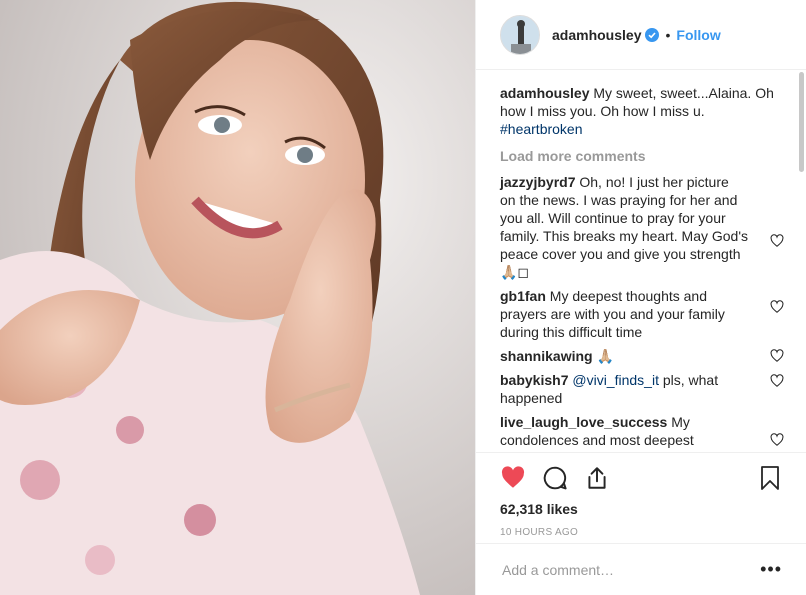 The width and height of the screenshot is (806, 595). What do you see at coordinates (583, 422) in the screenshot?
I see `comment-username: live_laugh_love_success` at bounding box center [583, 422].